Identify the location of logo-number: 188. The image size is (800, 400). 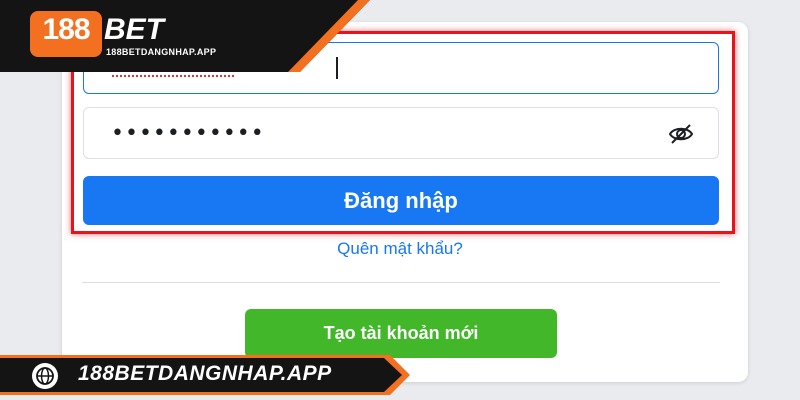
(66, 29).